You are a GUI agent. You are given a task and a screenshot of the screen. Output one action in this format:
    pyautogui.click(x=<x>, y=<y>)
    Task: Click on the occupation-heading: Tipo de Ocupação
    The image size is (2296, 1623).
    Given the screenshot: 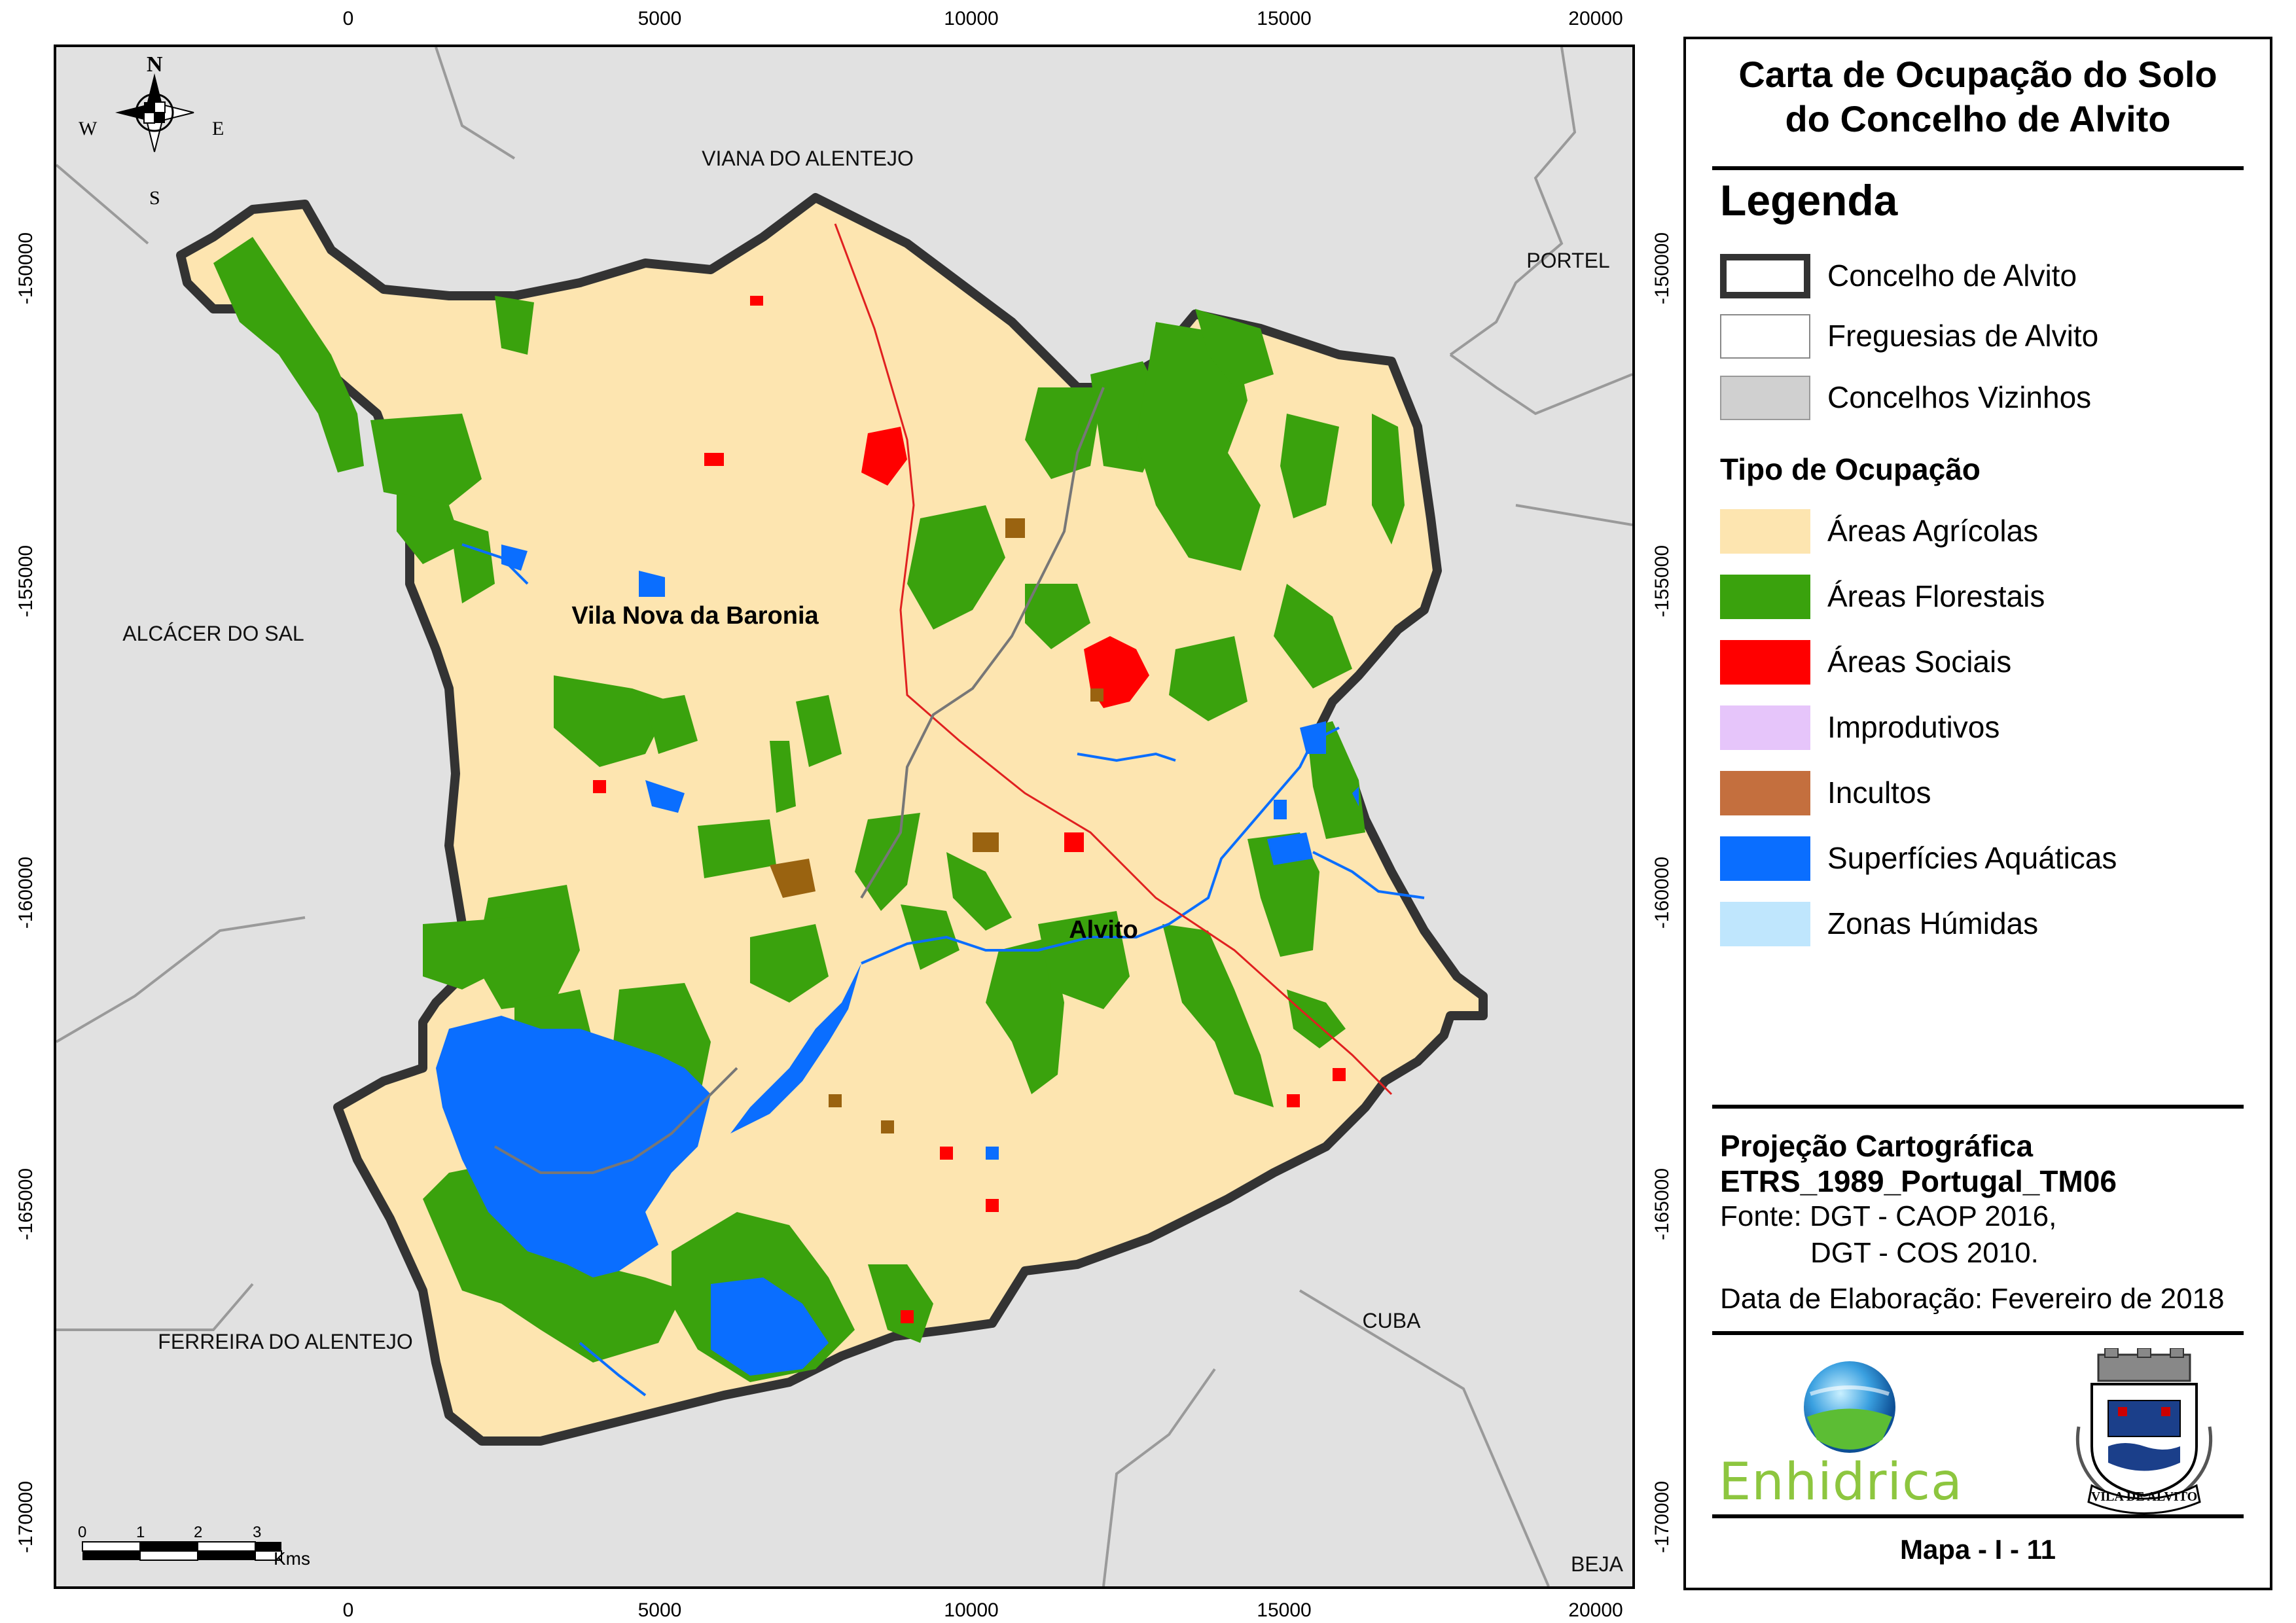 What is the action you would take?
    pyautogui.click(x=1850, y=469)
    